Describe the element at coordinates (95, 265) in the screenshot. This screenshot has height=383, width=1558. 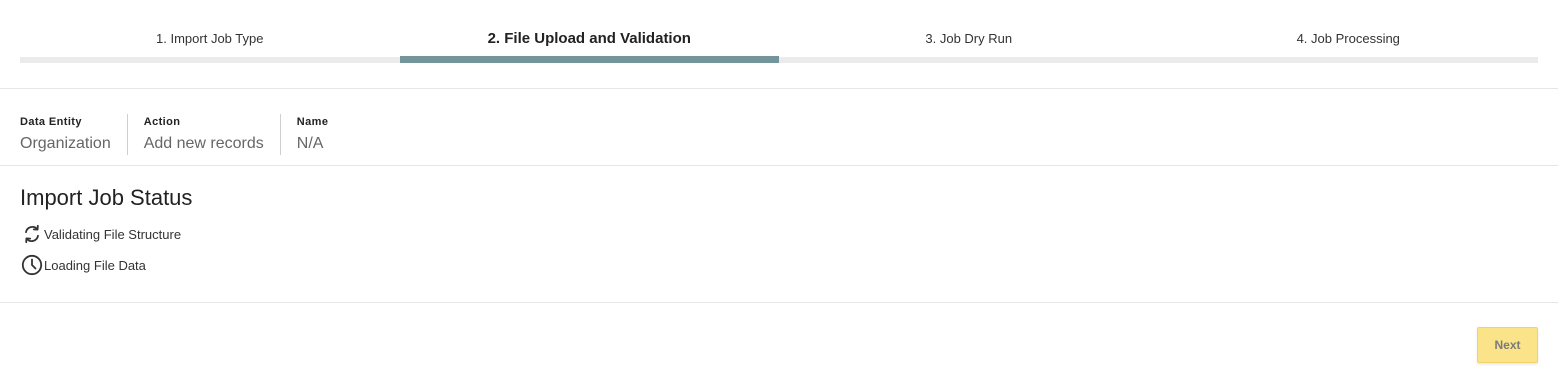
I see `status-item-label: Loading File Data` at that location.